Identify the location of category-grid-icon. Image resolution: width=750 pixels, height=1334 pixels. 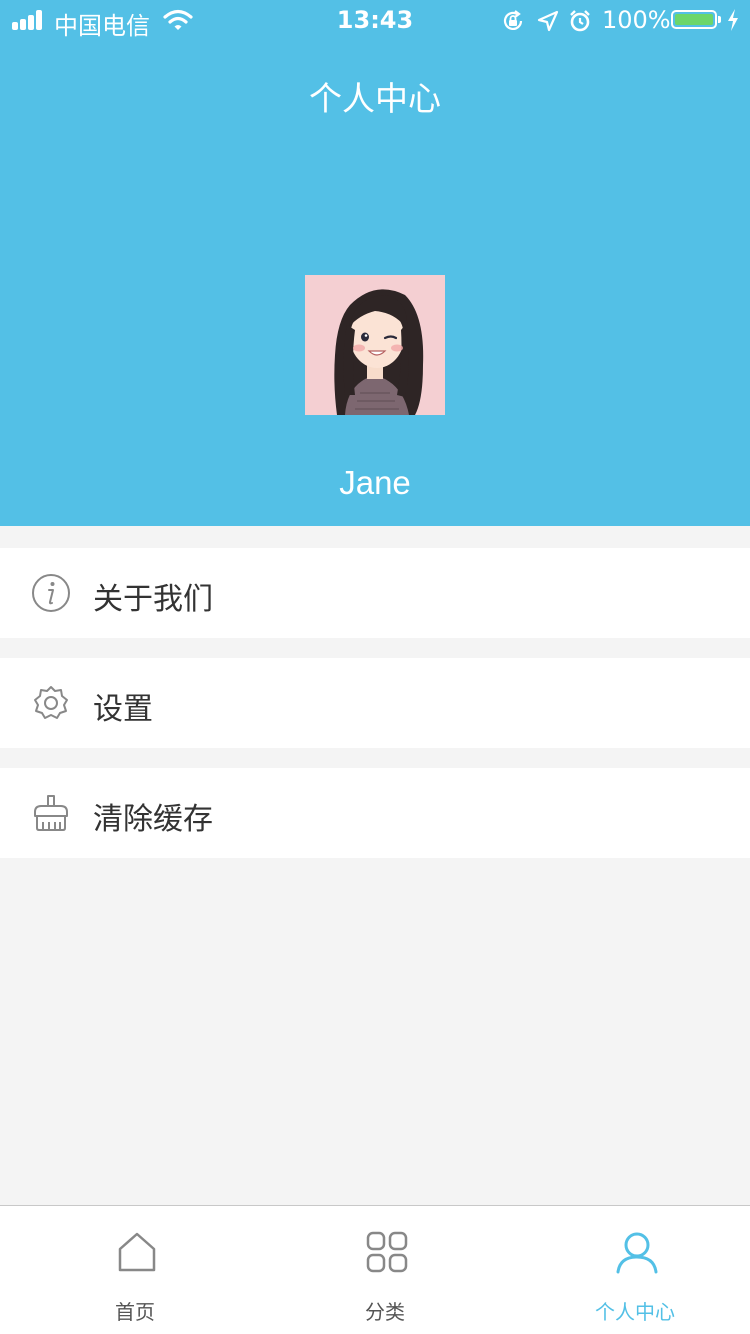
(387, 1252).